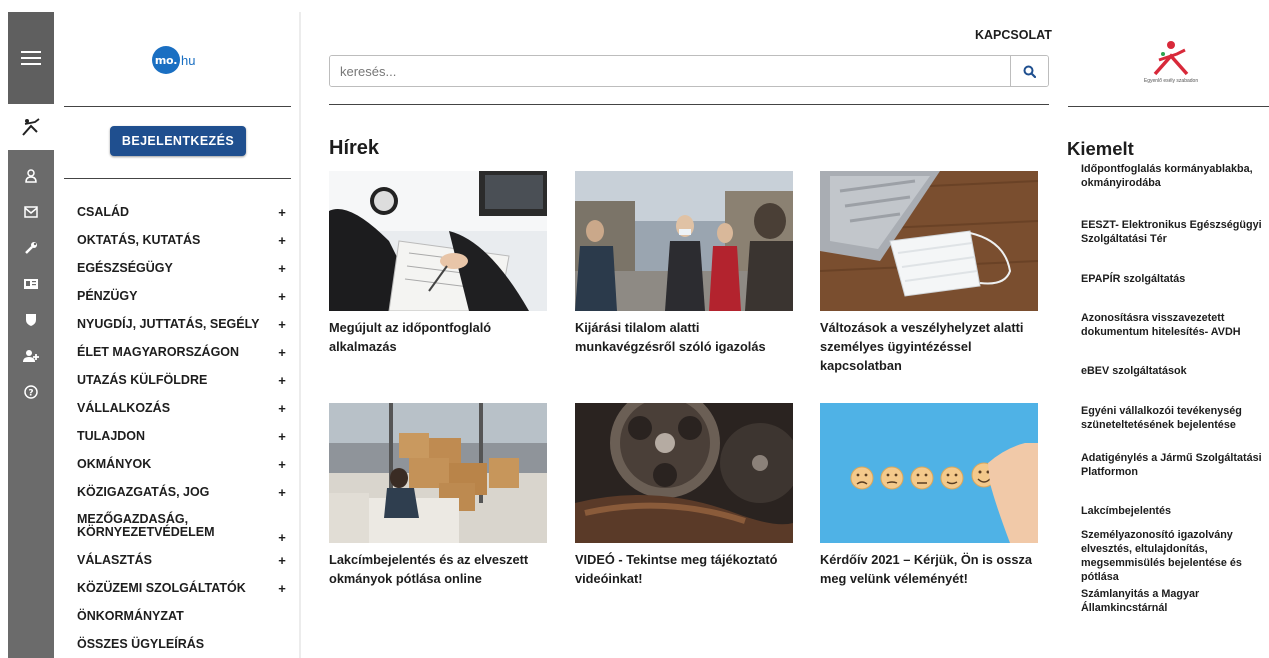 The width and height of the screenshot is (1269, 658). Describe the element at coordinates (670, 71) in the screenshot. I see `search-input` at that location.